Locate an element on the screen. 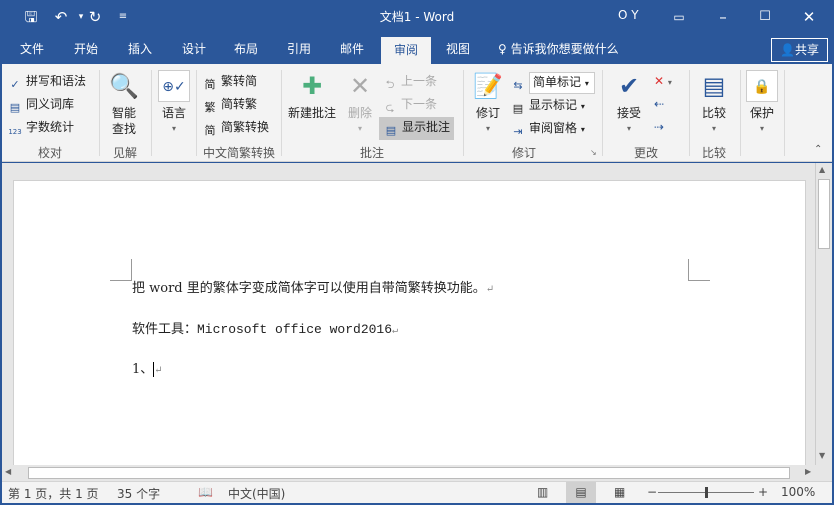 Image resolution: width=834 pixels, height=505 pixels. language-button: ⊕✓ 语言 ▾ is located at coordinates (174, 103).